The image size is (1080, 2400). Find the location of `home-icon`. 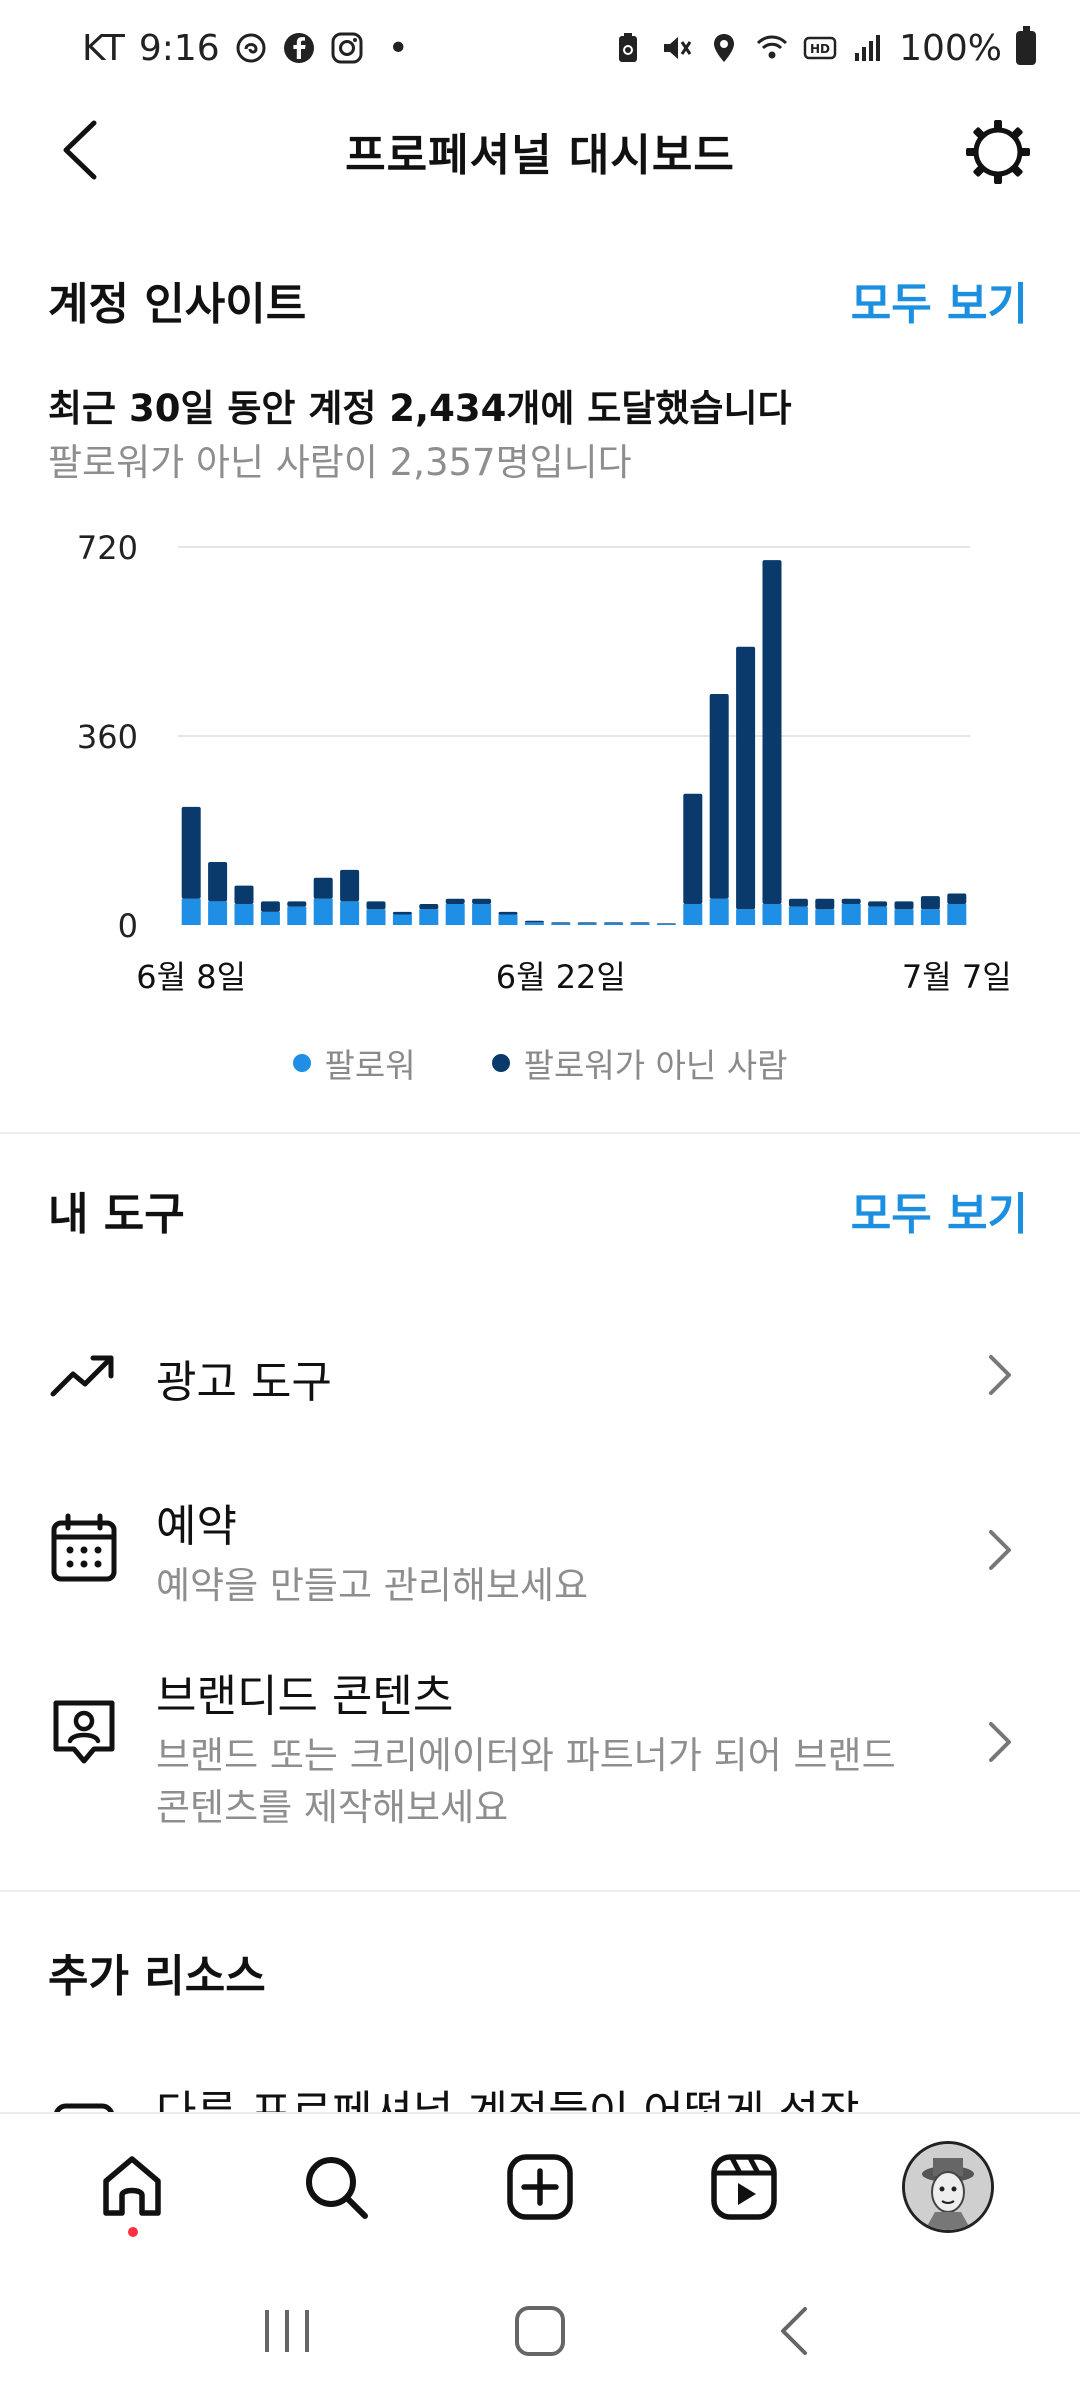

home-icon is located at coordinates (132, 2186).